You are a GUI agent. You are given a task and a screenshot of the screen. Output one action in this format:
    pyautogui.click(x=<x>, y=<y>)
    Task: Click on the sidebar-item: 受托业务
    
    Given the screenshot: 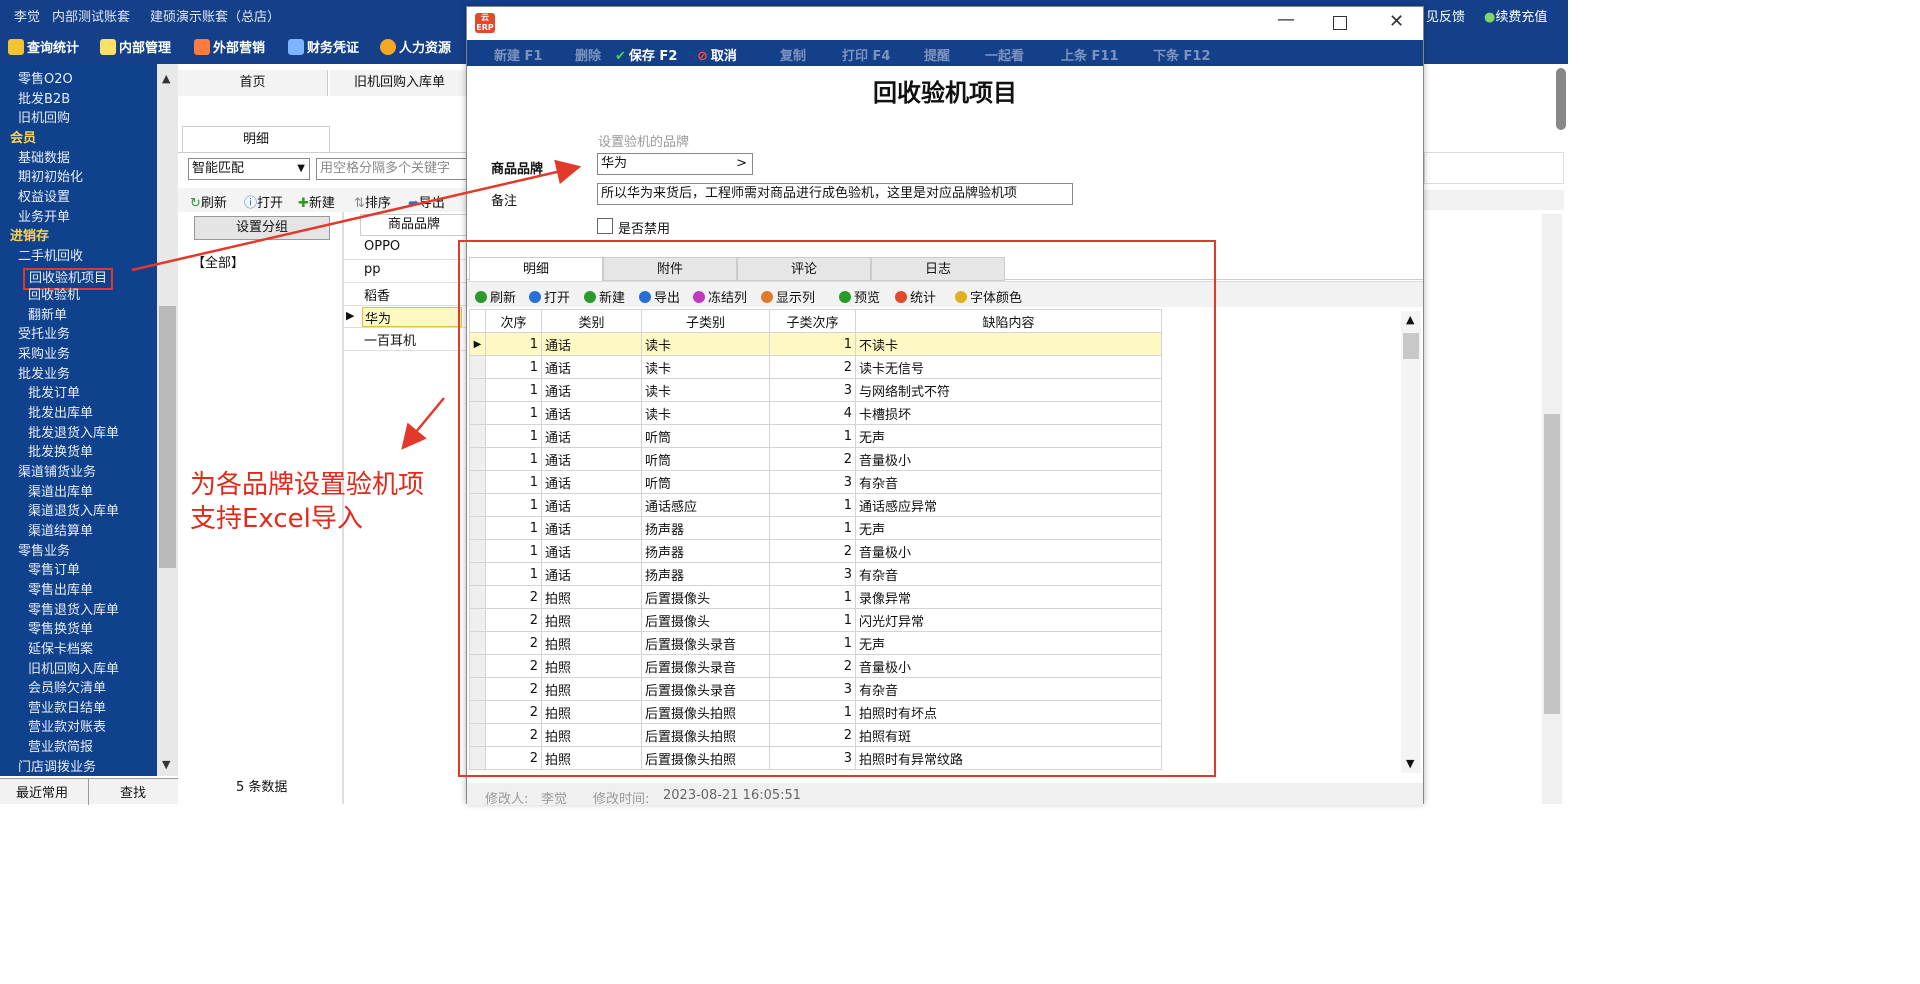 What is the action you would take?
    pyautogui.click(x=44, y=335)
    